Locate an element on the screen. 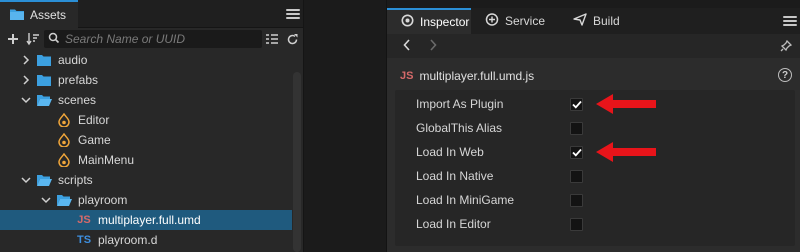 Image resolution: width=800 pixels, height=252 pixels. tree-item-scripts: scripts is located at coordinates (146, 180).